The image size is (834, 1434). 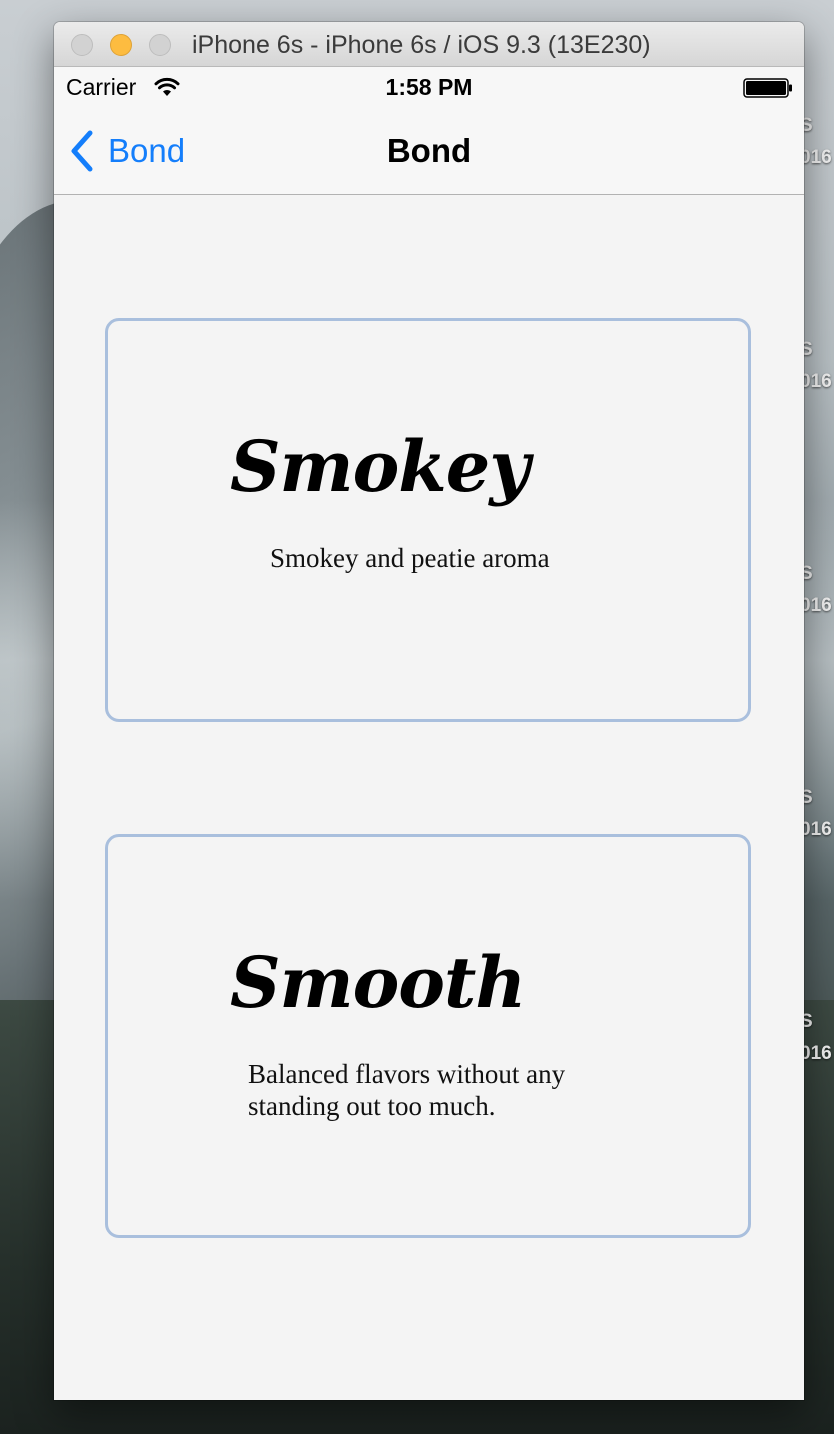 I want to click on window-title: iPhone 6s - iPhone 6s / iOS 9.3 (13E230), so click(x=421, y=45).